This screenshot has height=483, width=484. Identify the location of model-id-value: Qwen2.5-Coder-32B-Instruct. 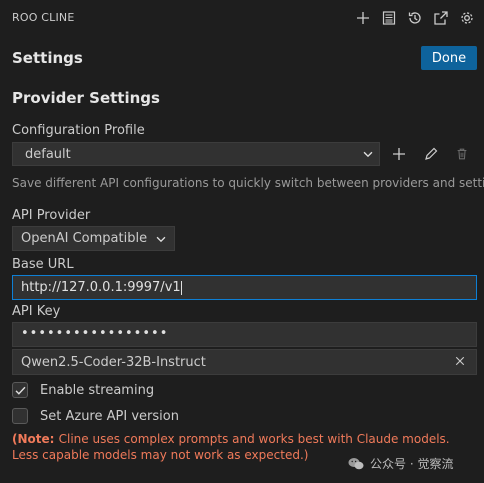
(113, 362).